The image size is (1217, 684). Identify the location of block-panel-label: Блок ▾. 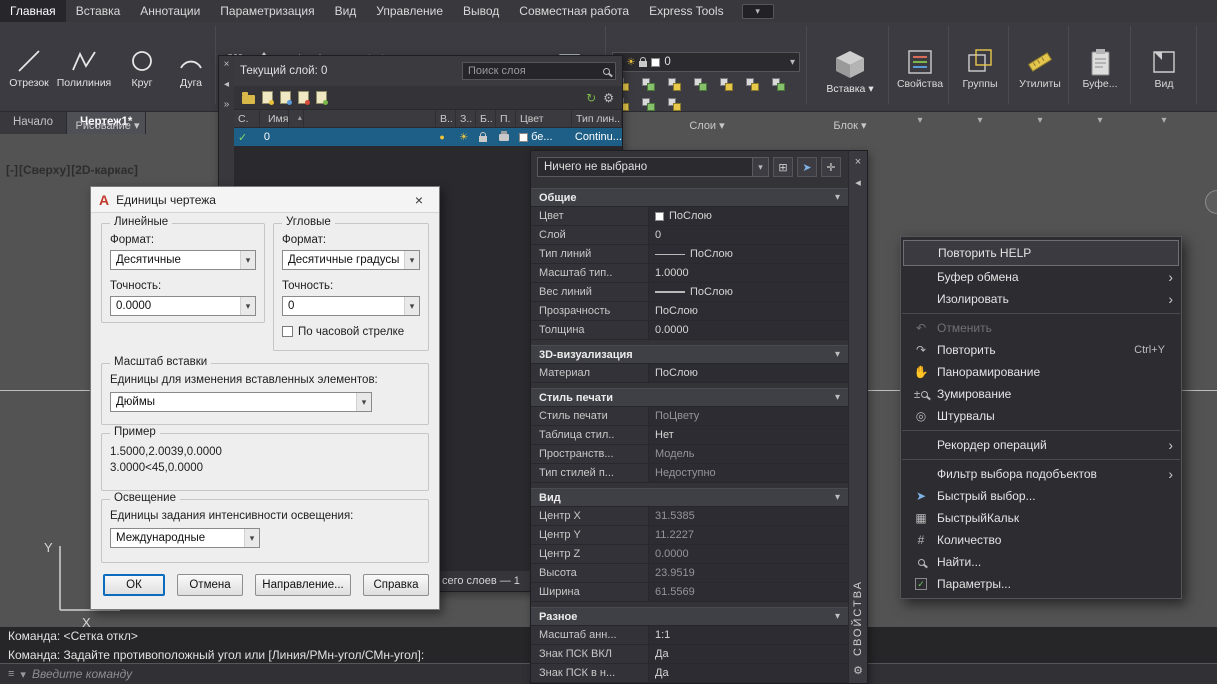
(850, 125).